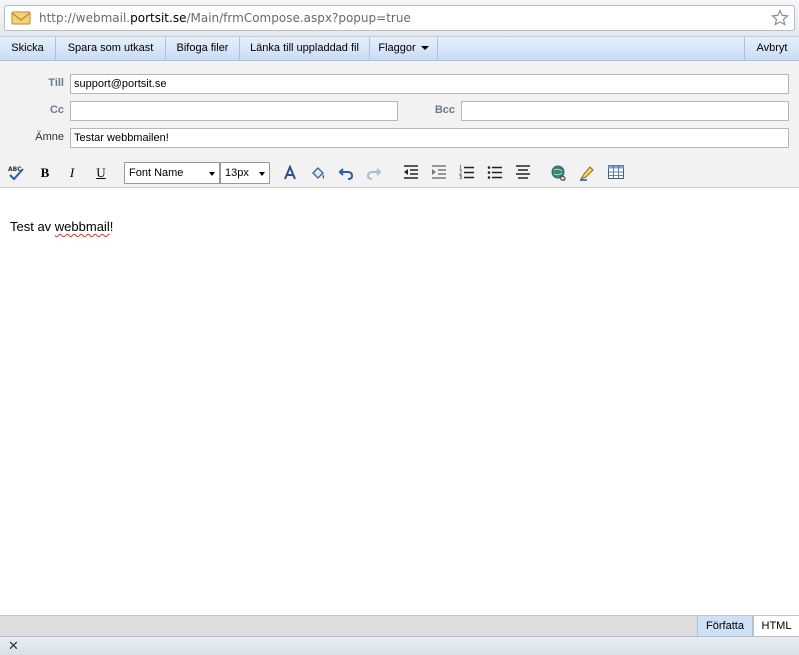  Describe the element at coordinates (460, 177) in the screenshot. I see `svg-text: 3` at that location.